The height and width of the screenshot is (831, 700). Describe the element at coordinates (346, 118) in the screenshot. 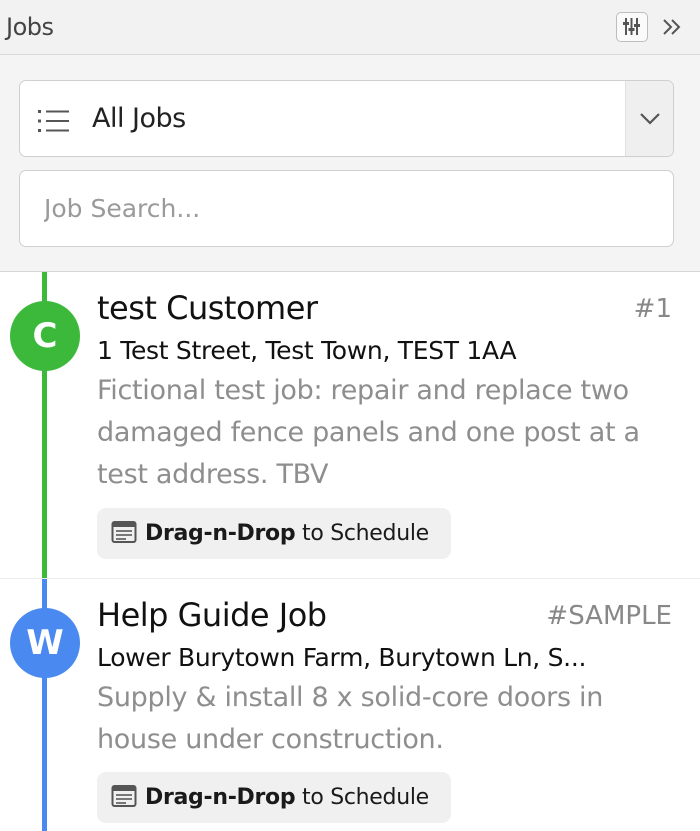

I see `job-filter-select: All Jobs` at that location.